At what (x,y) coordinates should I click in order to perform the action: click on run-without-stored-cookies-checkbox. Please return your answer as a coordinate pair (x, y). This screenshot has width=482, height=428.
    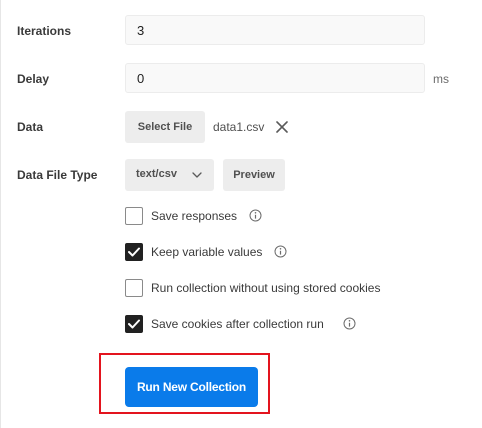
    Looking at the image, I should click on (134, 288).